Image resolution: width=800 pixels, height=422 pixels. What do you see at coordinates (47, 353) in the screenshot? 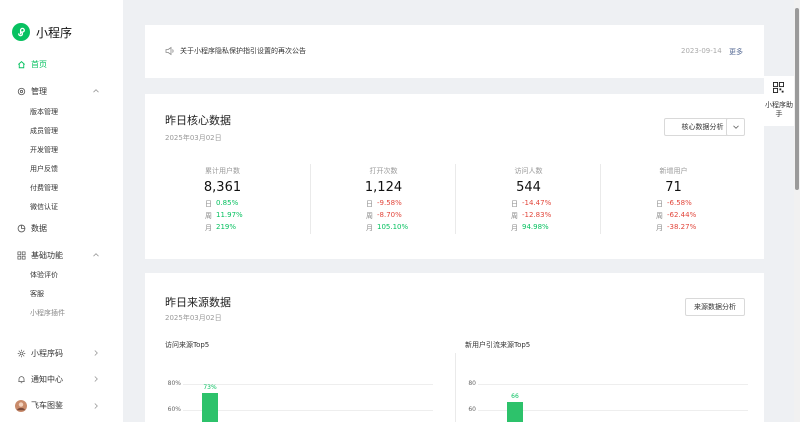
I see `sidebar-item-label: 小程序码` at bounding box center [47, 353].